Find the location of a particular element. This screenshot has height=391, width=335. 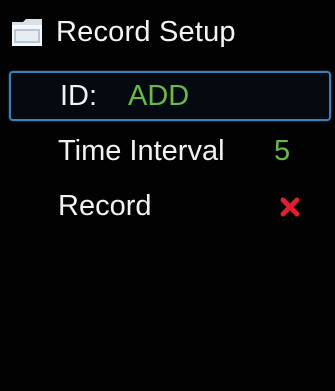

folder-icon is located at coordinates (27, 32).